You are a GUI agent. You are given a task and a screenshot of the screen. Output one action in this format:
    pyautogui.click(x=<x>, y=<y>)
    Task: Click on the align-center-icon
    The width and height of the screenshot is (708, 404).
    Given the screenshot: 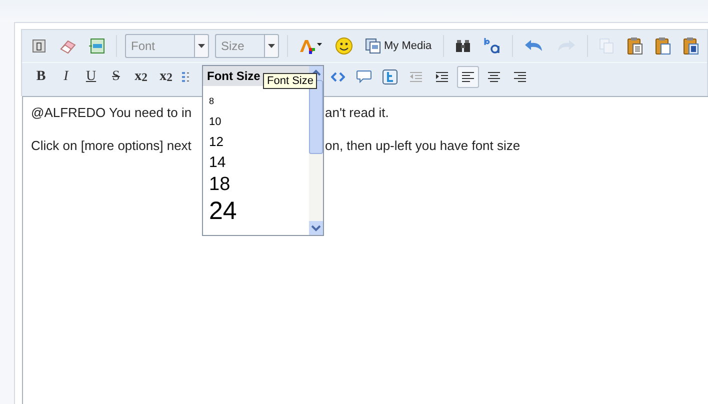 What is the action you would take?
    pyautogui.click(x=494, y=77)
    